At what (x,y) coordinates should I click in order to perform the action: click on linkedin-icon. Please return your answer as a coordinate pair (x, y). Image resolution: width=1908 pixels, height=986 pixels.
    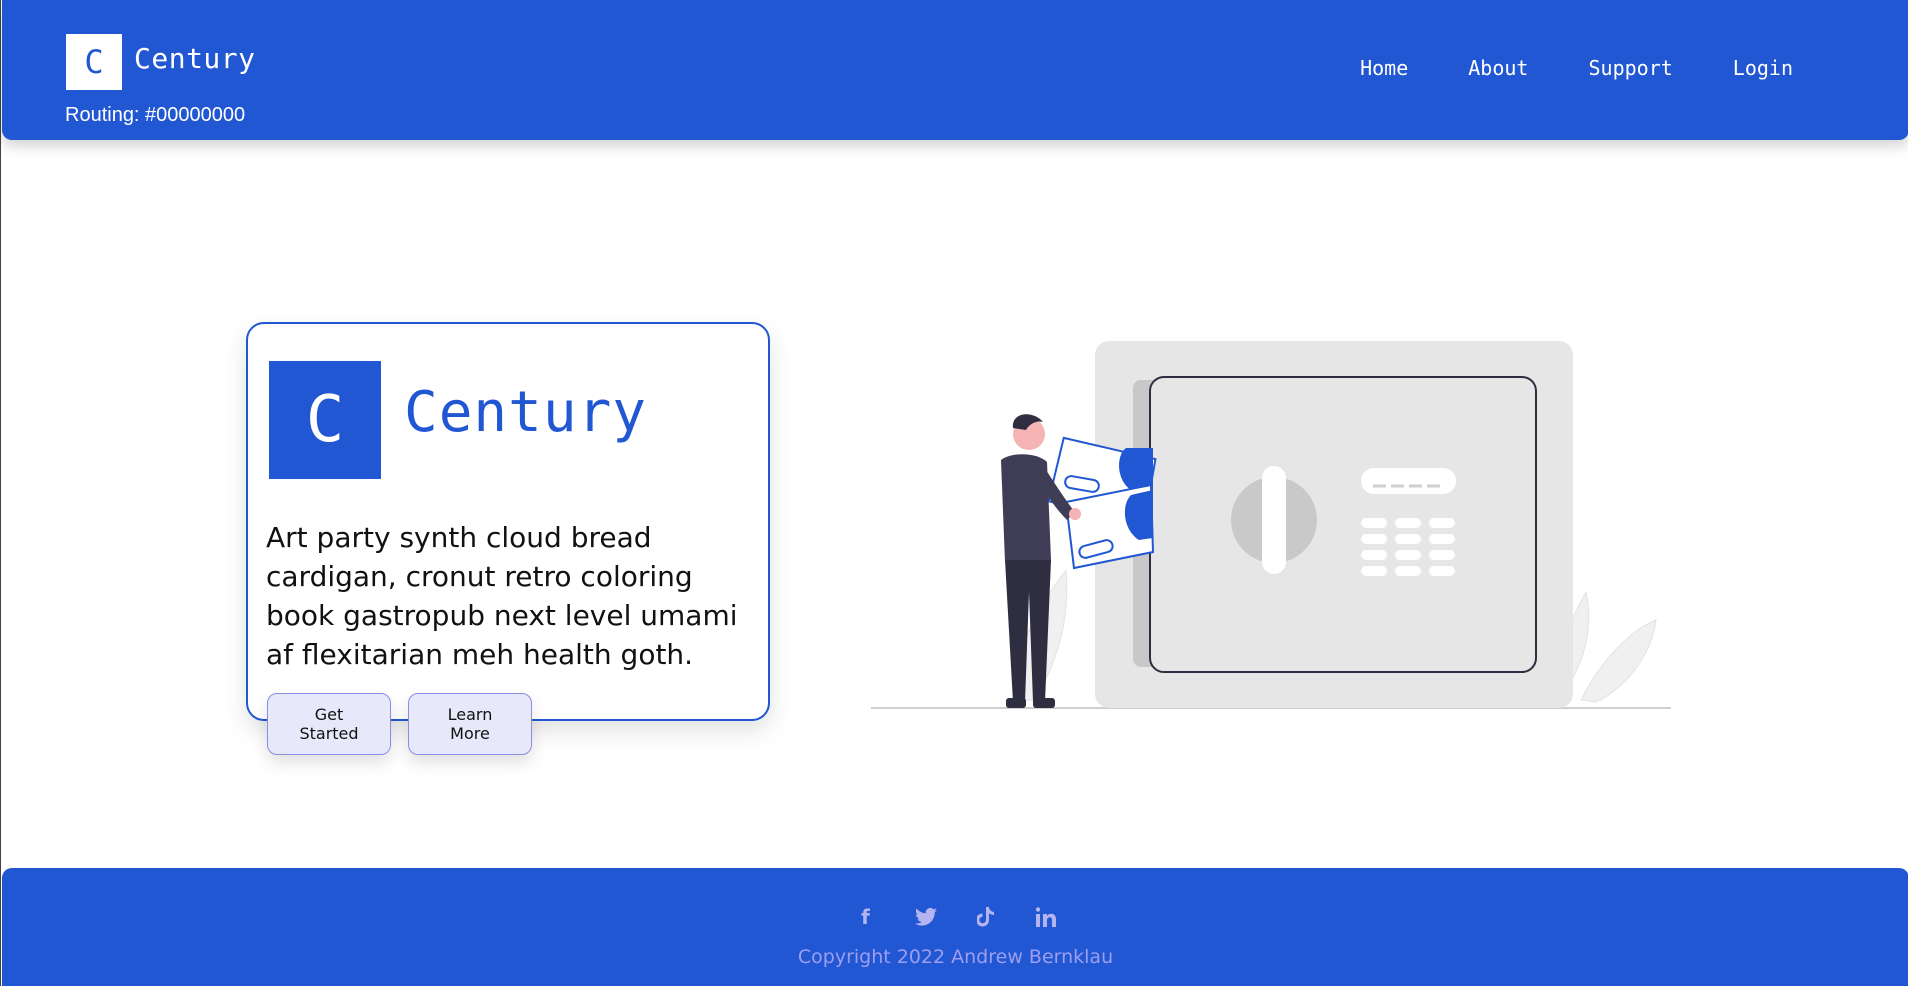
    Looking at the image, I should click on (1046, 917).